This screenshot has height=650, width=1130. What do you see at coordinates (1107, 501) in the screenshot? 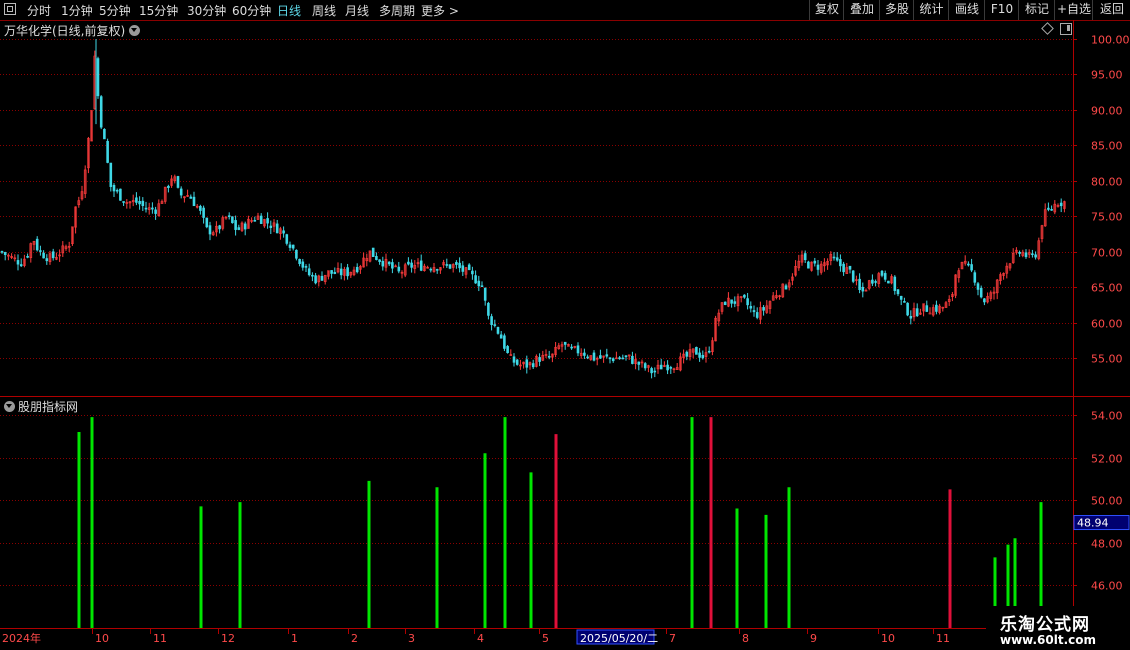
I see `ind-y-tick-label: 50.00` at bounding box center [1107, 501].